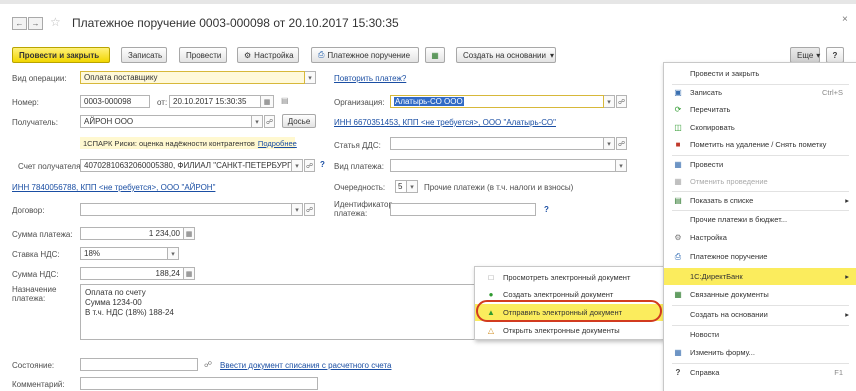  I want to click on organization-field: Алатырь-СО ООО, so click(497, 101).